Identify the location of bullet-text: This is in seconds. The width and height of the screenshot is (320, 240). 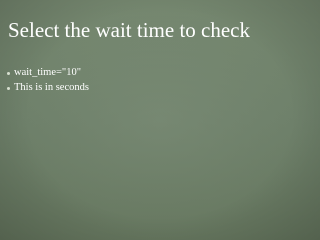
(51, 88).